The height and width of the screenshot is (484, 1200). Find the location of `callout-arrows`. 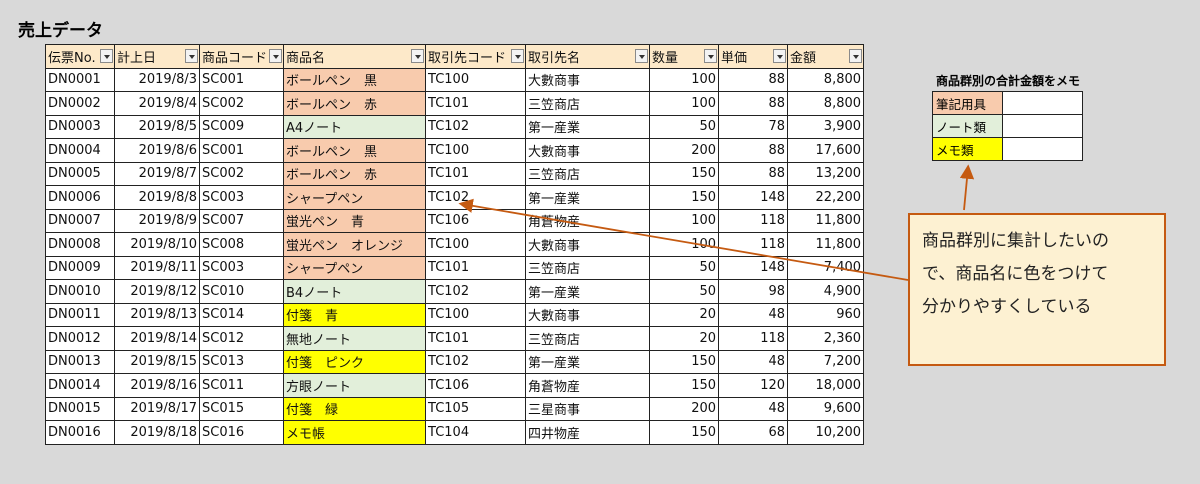

callout-arrows is located at coordinates (716, 222).